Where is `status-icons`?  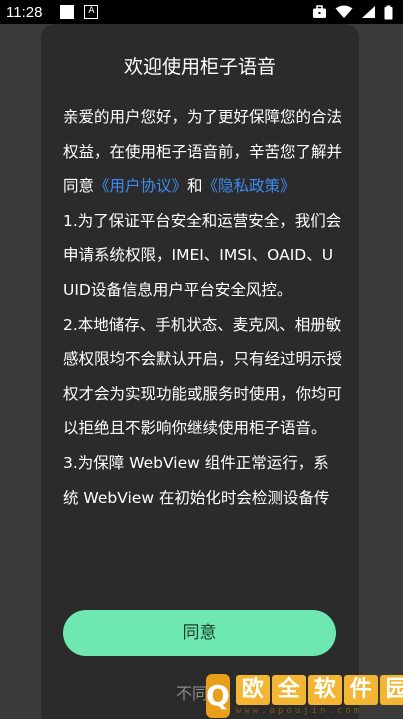 status-icons is located at coordinates (352, 12).